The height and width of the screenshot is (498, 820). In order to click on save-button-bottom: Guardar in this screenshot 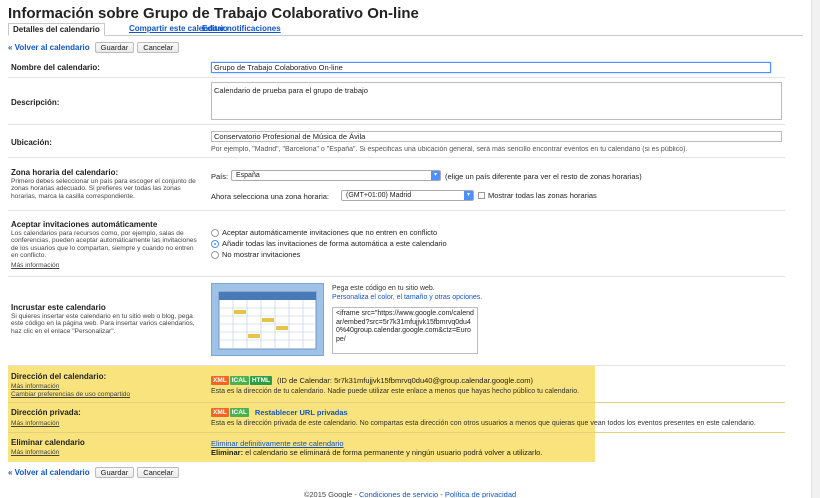, I will do `click(114, 472)`.